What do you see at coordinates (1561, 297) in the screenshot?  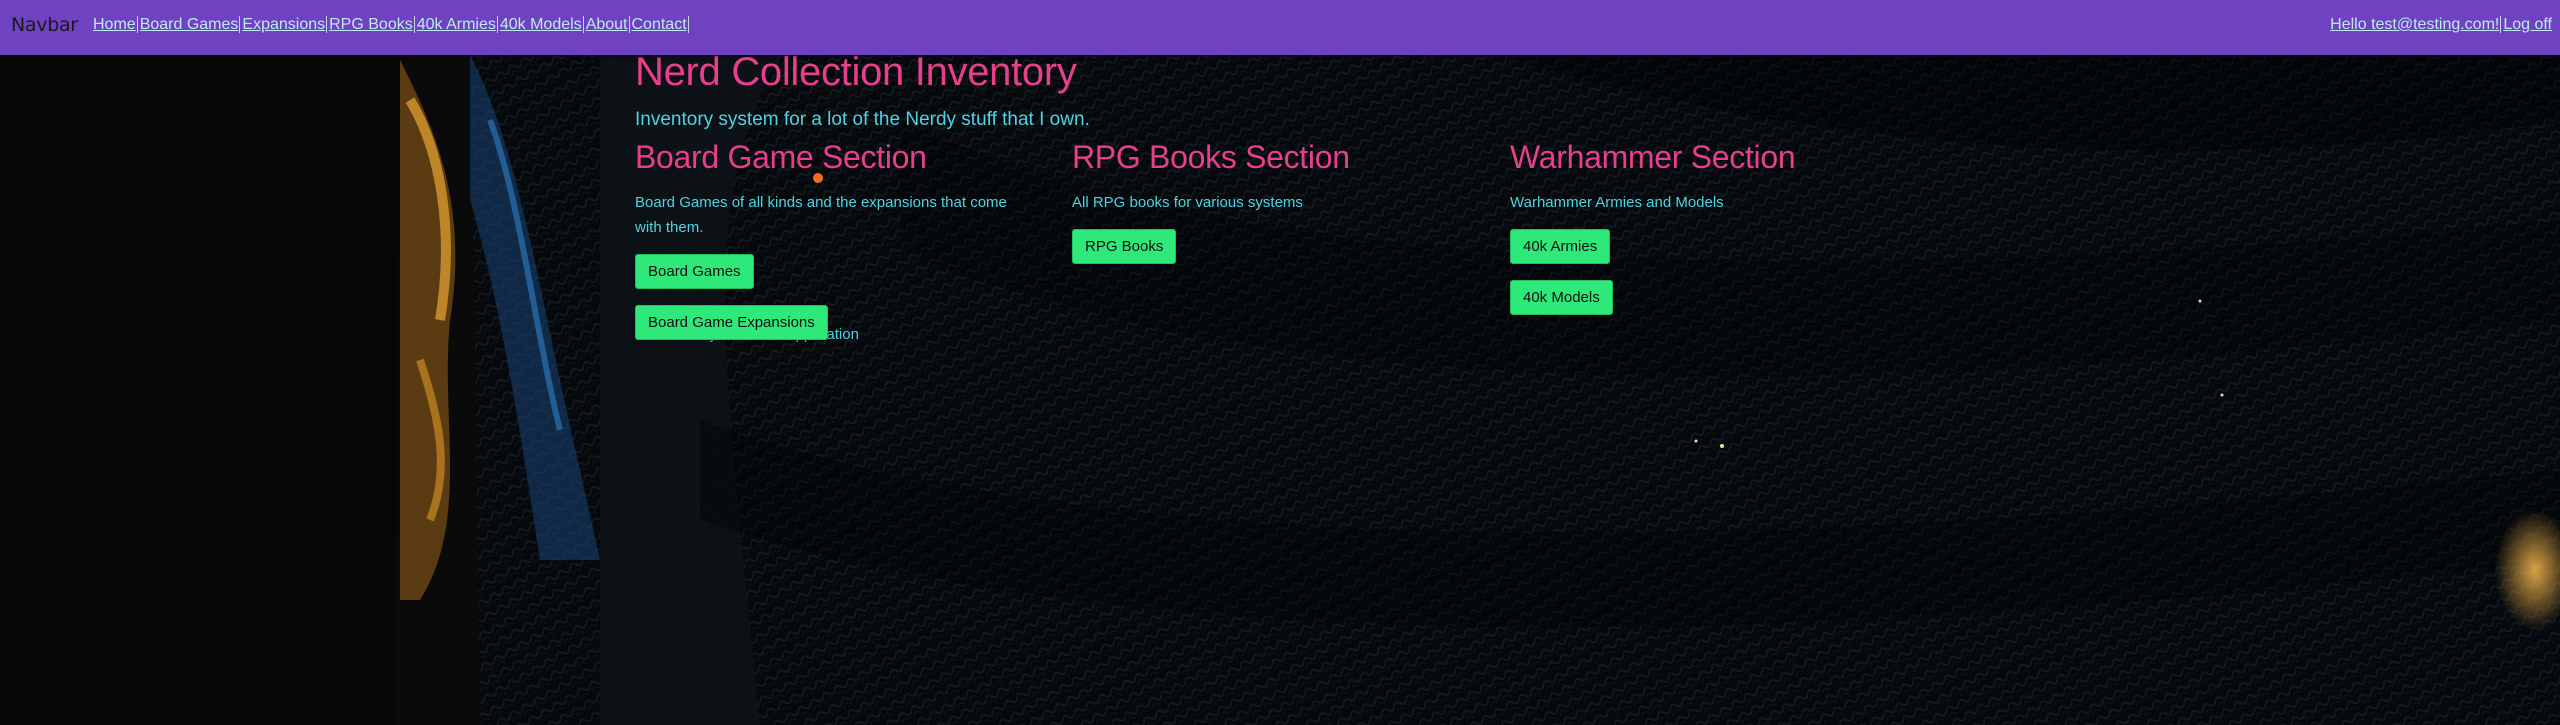 I see `40k-models-button: 40k Models` at bounding box center [1561, 297].